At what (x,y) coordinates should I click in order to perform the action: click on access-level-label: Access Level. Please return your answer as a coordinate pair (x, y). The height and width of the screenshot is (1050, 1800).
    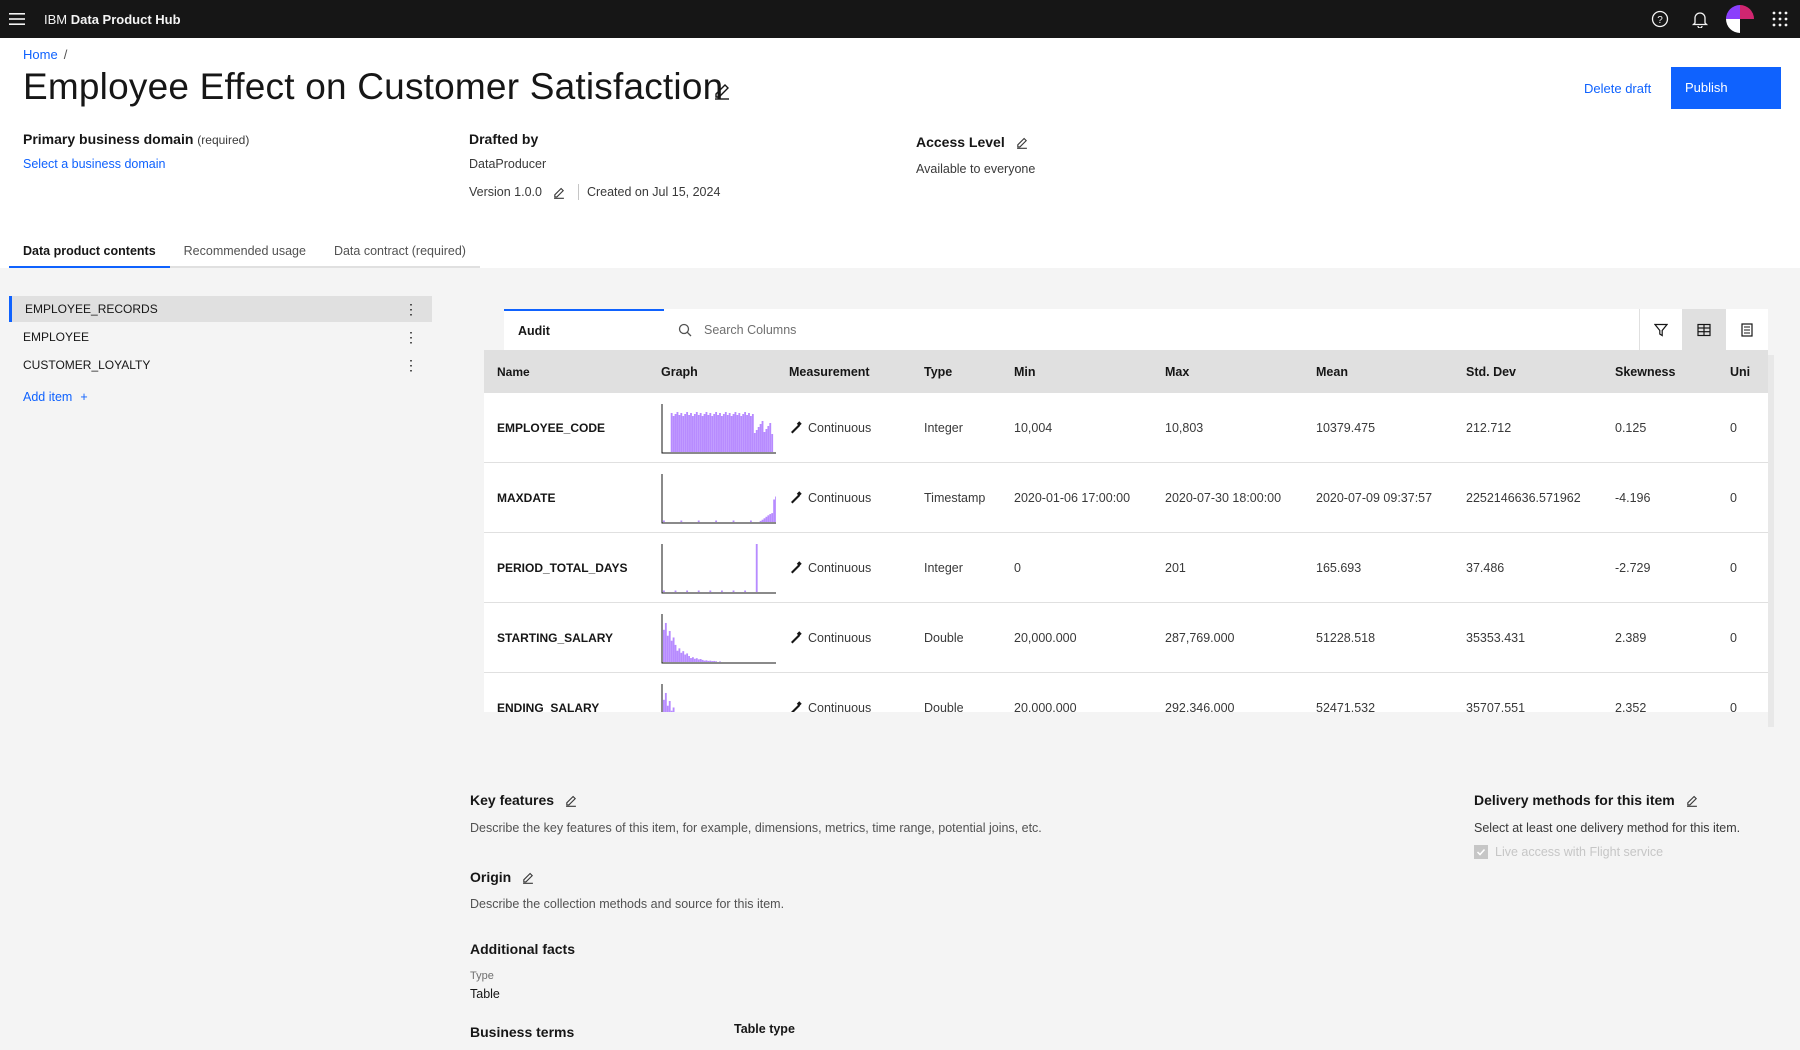
    Looking at the image, I should click on (960, 142).